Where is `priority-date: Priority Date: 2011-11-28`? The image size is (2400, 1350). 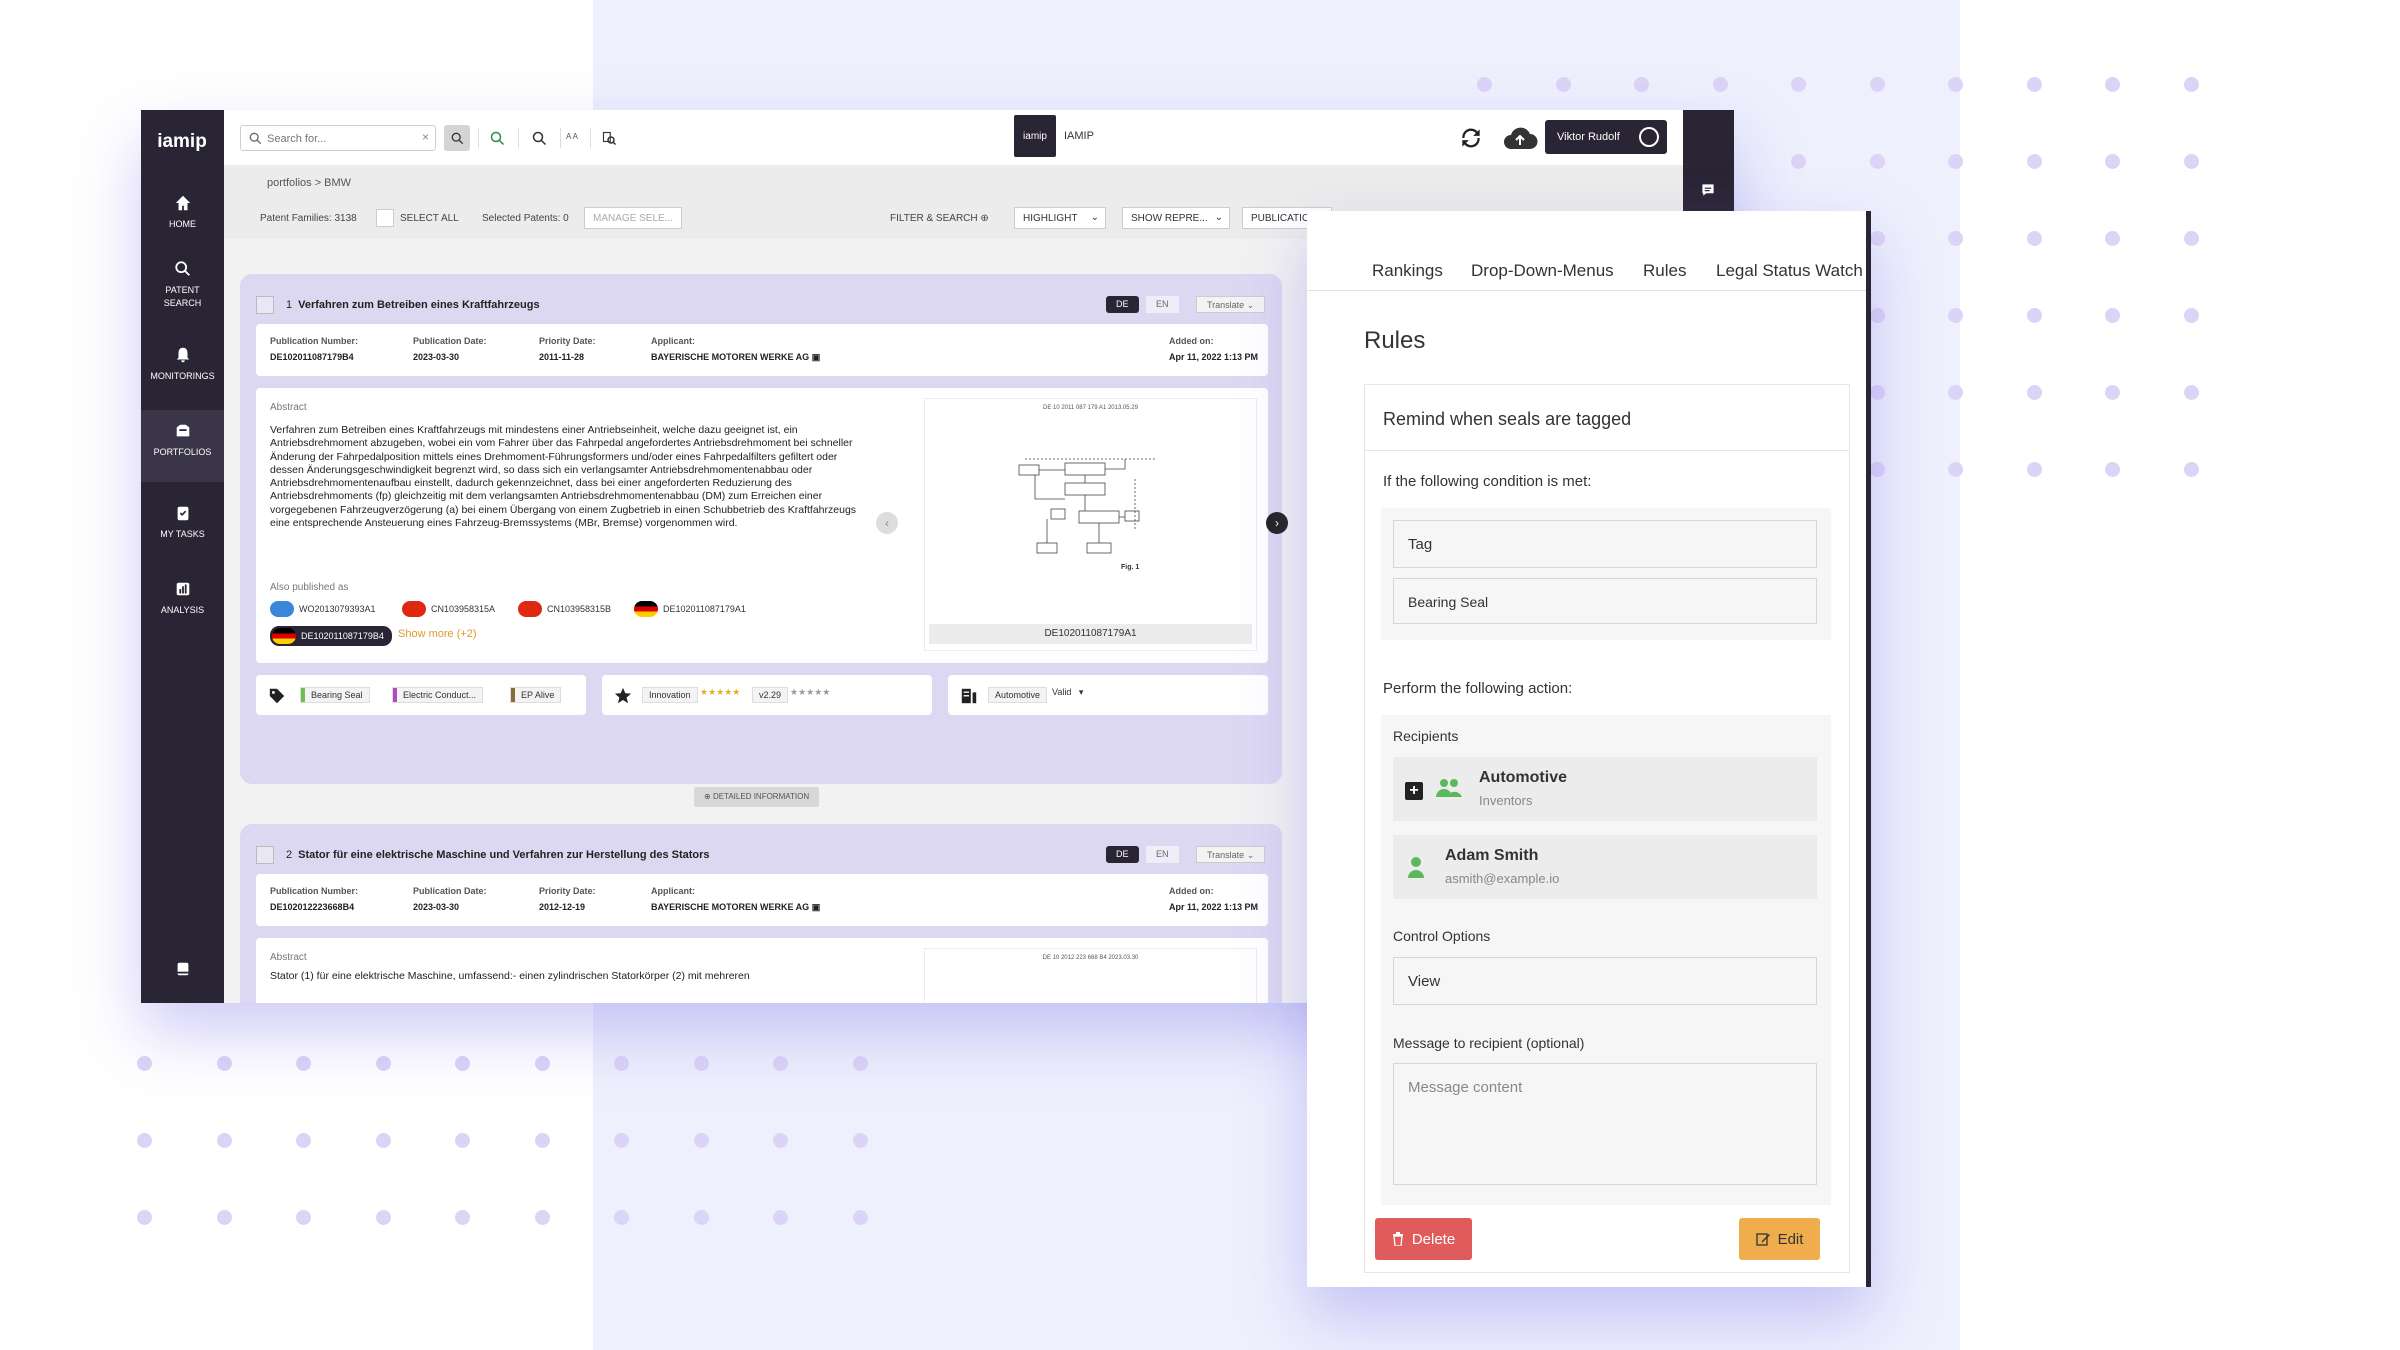 priority-date: Priority Date: 2011-11-28 is located at coordinates (567, 349).